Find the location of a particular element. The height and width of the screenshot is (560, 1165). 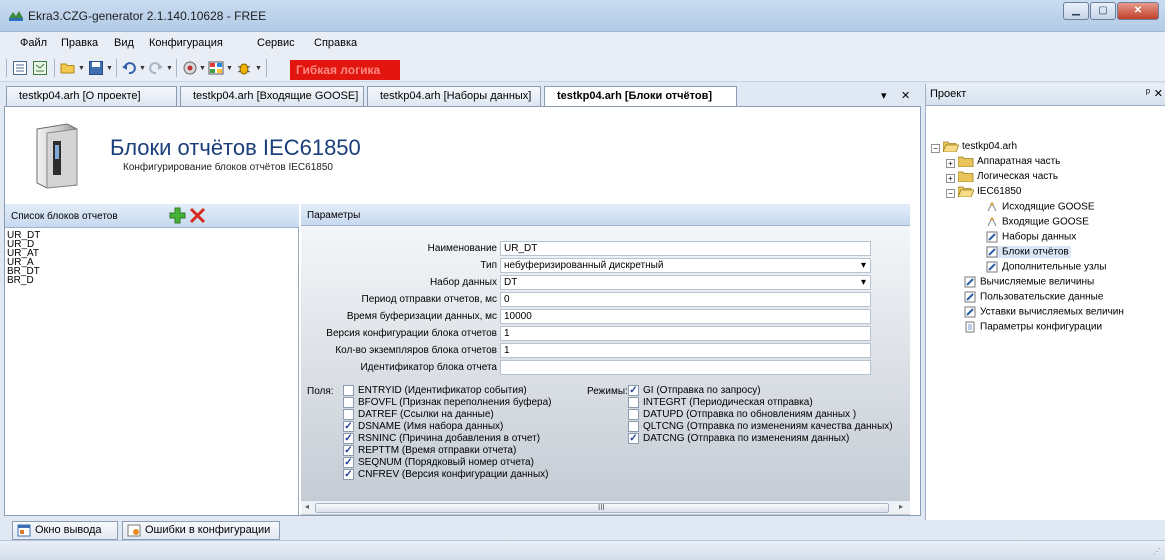

tree-view-icon is located at coordinates (40, 68).